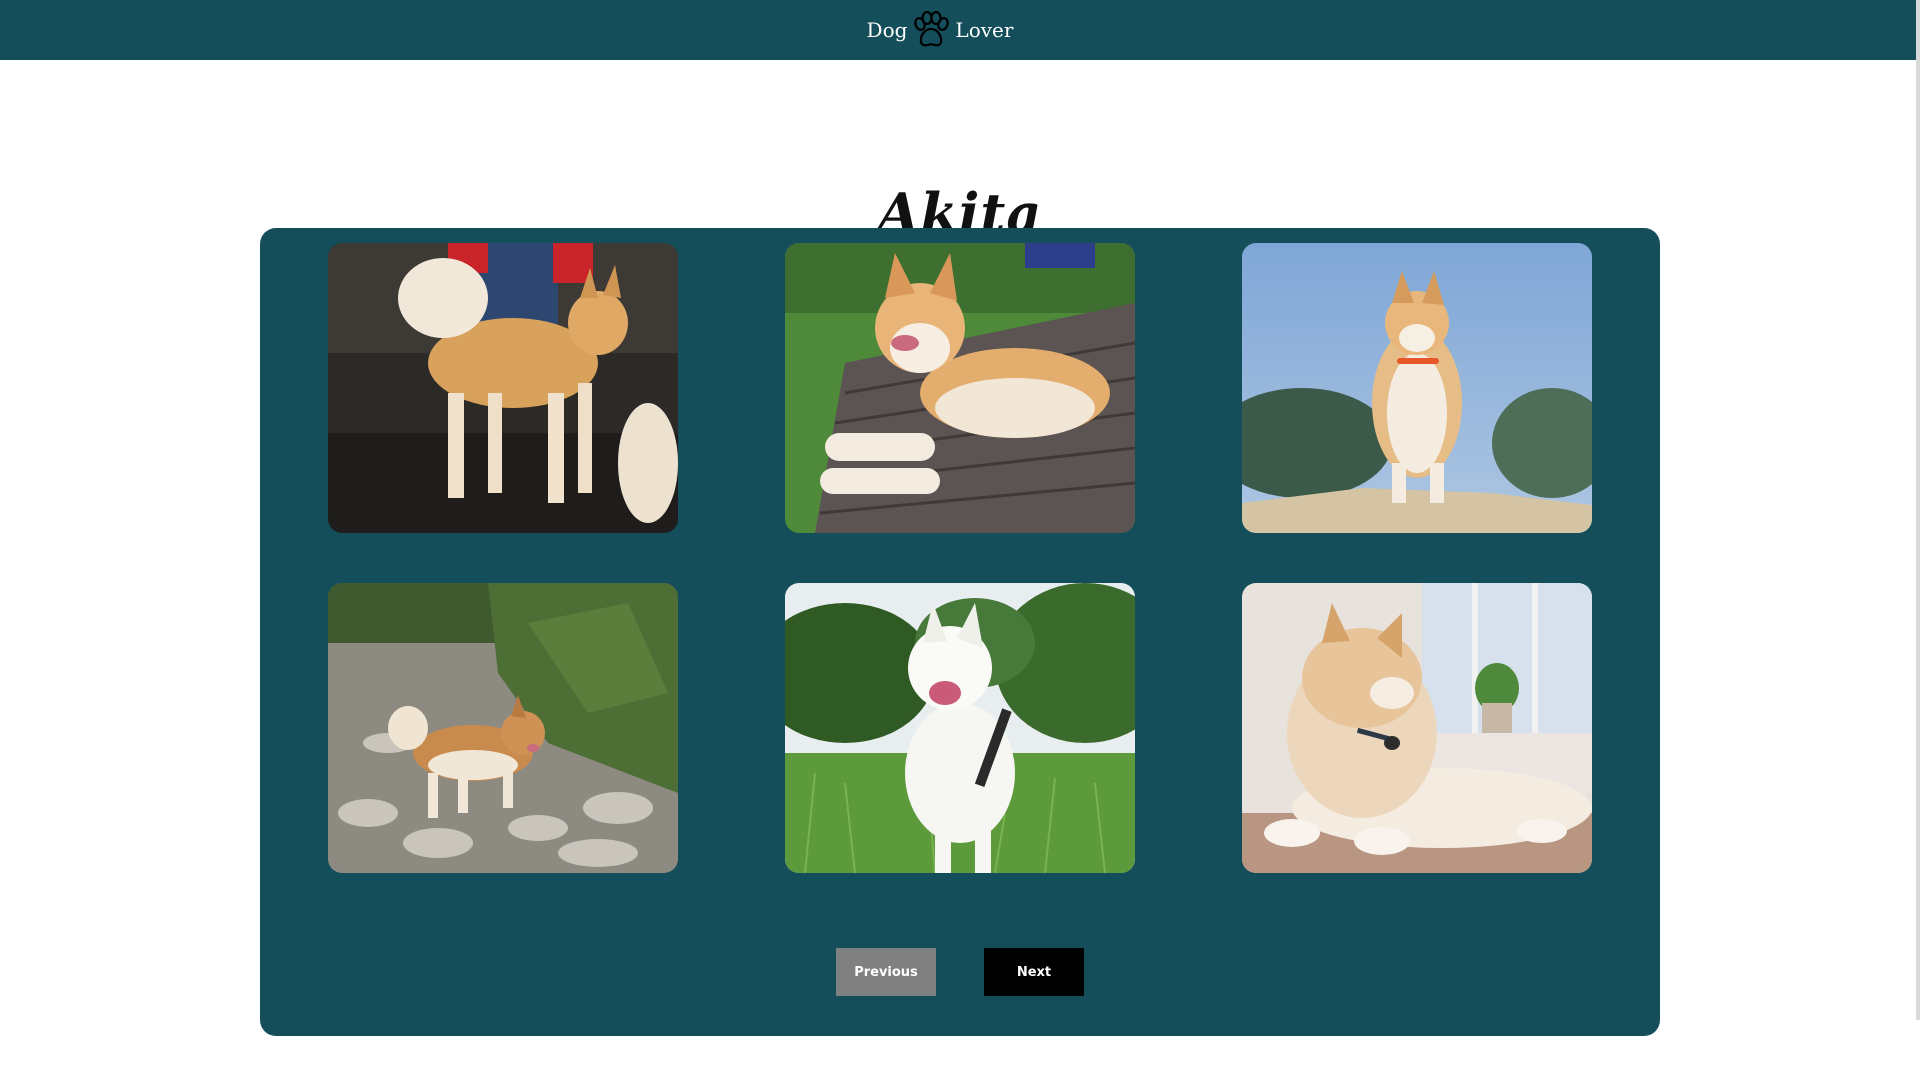 This screenshot has width=1920, height=1080. Describe the element at coordinates (1918, 510) in the screenshot. I see `page-scrollbar` at that location.